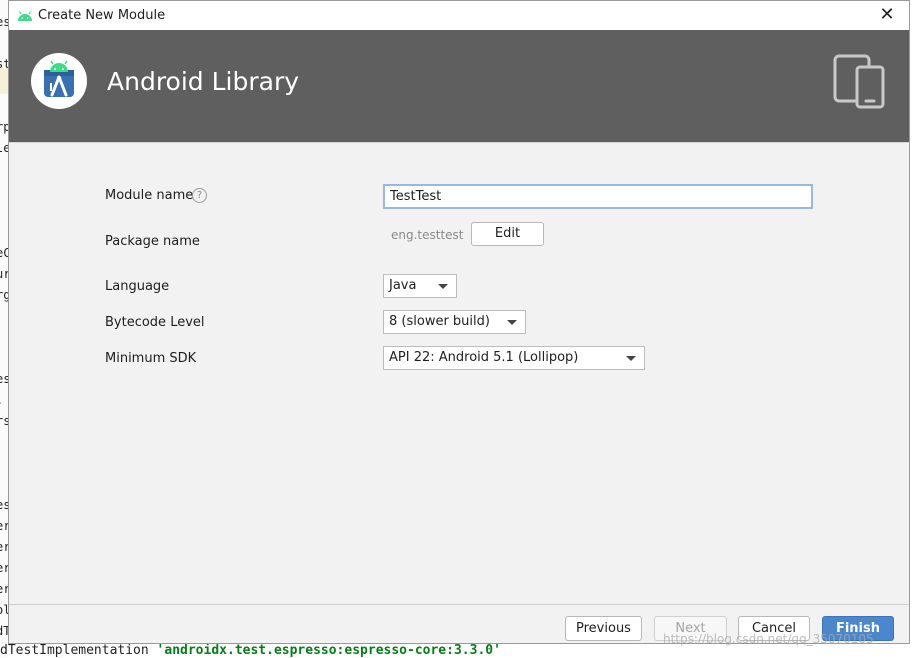  What do you see at coordinates (403, 285) in the screenshot?
I see `language-selected-value: Java` at bounding box center [403, 285].